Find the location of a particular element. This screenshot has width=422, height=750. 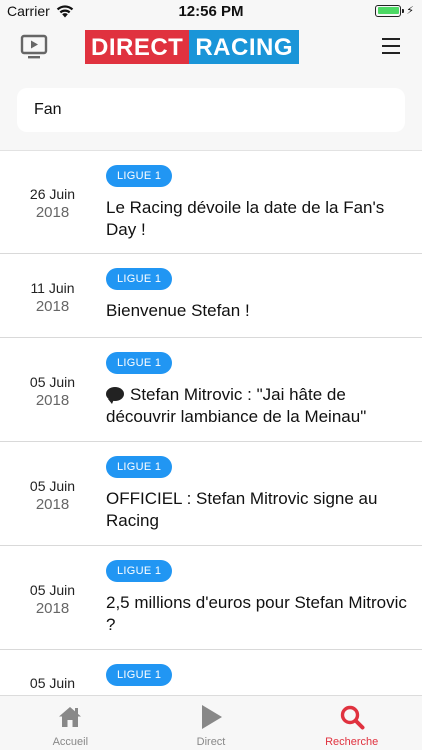

search-area is located at coordinates (211, 112).